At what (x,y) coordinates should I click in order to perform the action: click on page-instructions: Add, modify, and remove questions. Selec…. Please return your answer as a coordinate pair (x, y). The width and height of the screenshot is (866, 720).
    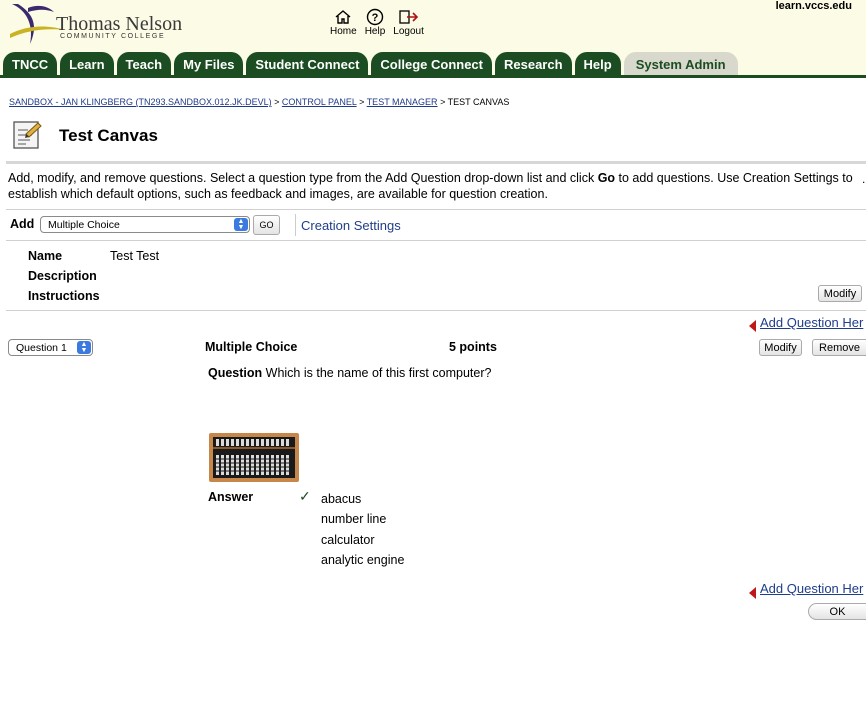
    Looking at the image, I should click on (430, 186).